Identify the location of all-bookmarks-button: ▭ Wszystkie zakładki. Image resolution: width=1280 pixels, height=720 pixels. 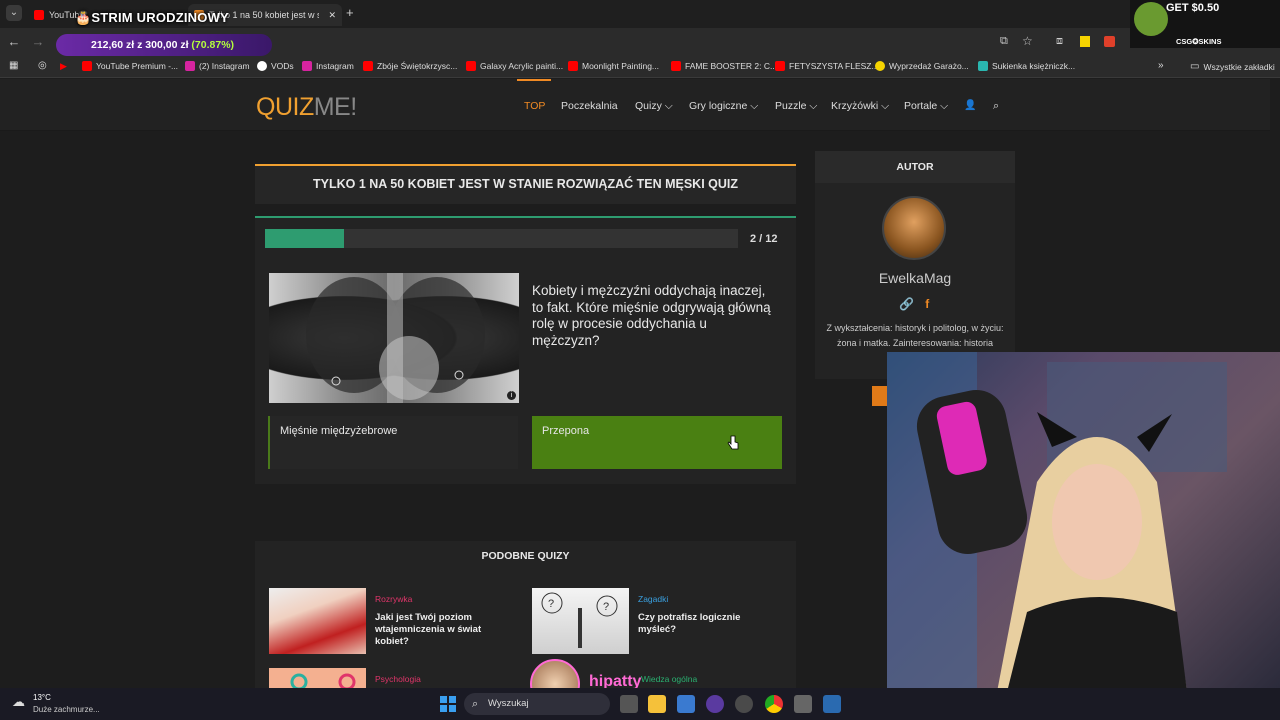
(1232, 66).